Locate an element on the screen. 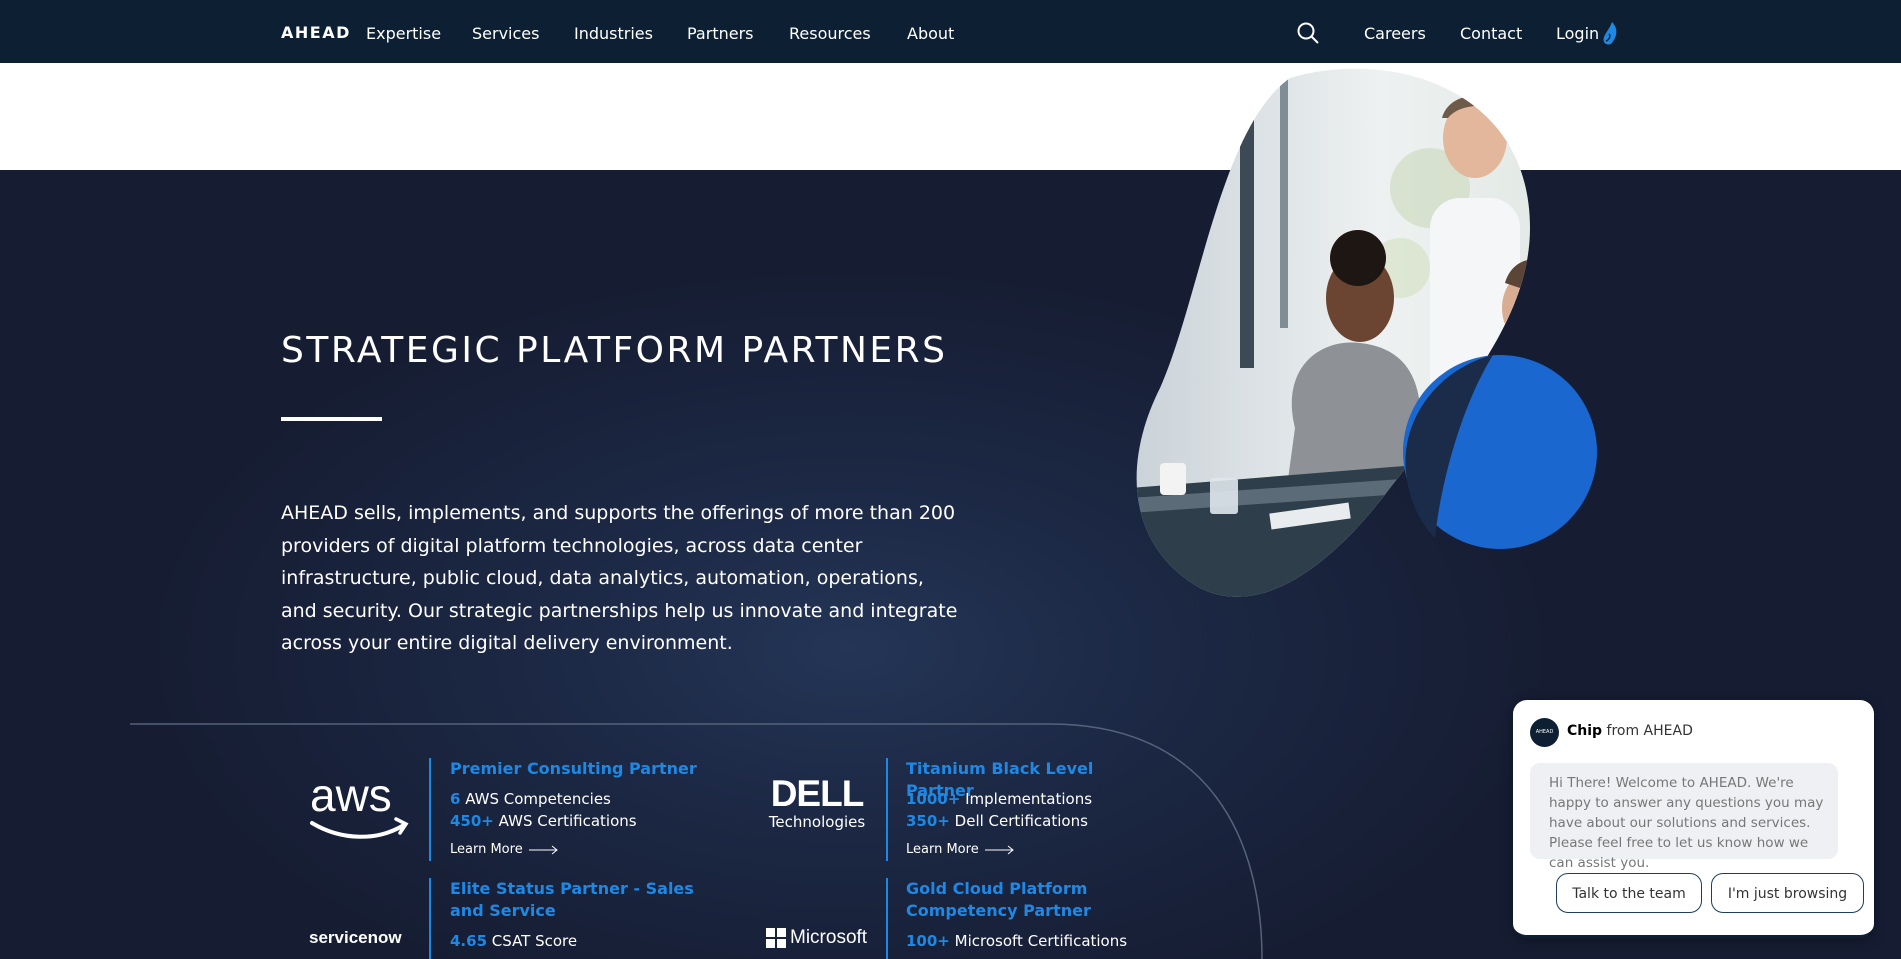 The height and width of the screenshot is (959, 1901). aws-logo-text: aws is located at coordinates (351, 798).